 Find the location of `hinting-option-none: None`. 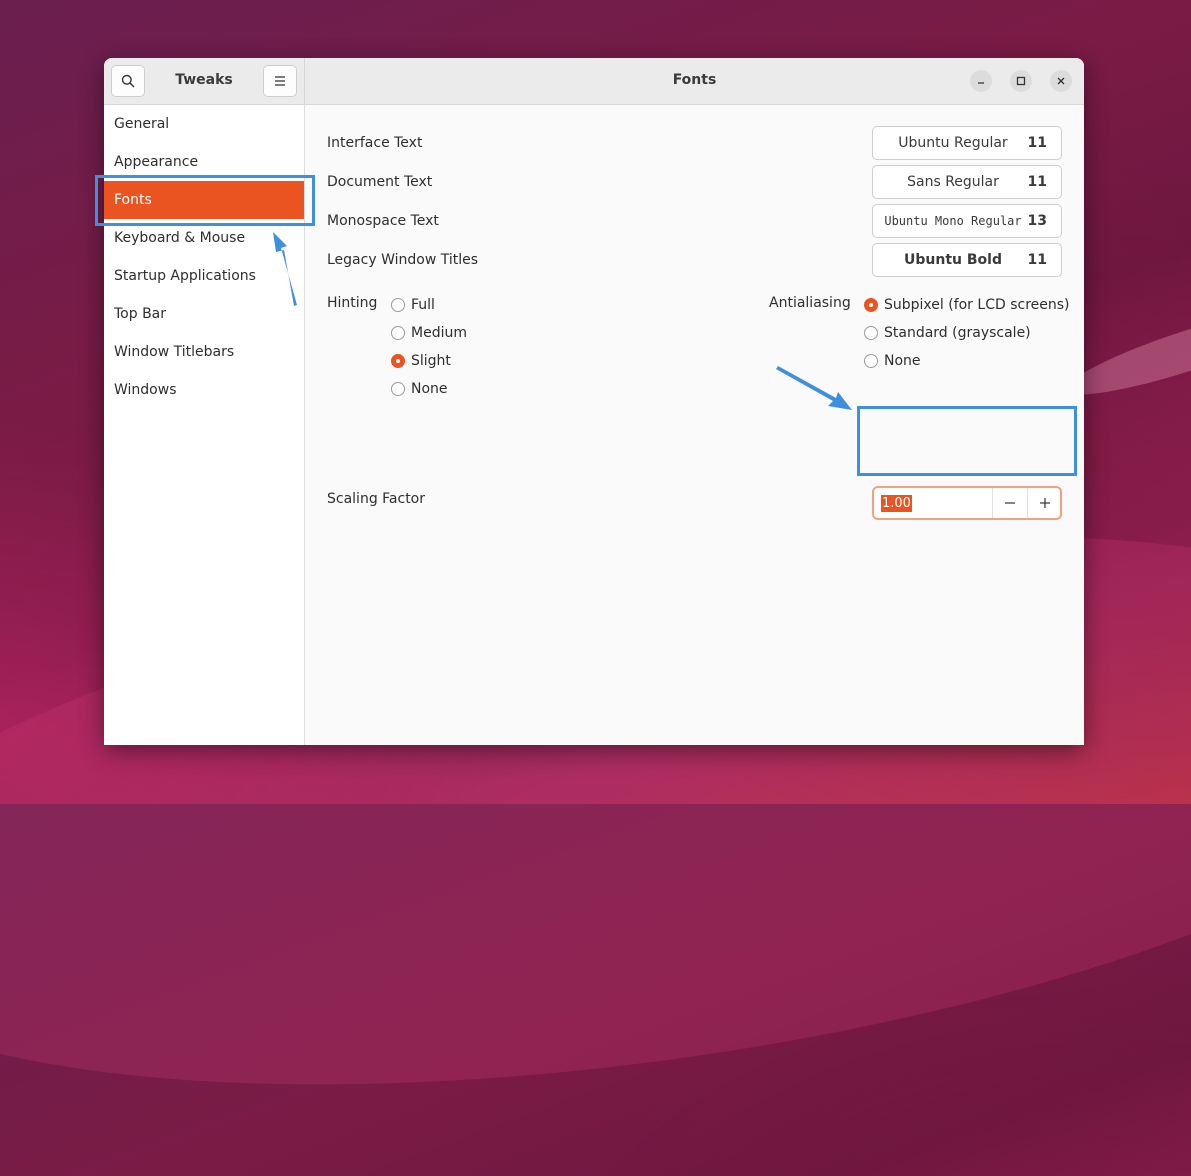

hinting-option-none: None is located at coordinates (419, 389).